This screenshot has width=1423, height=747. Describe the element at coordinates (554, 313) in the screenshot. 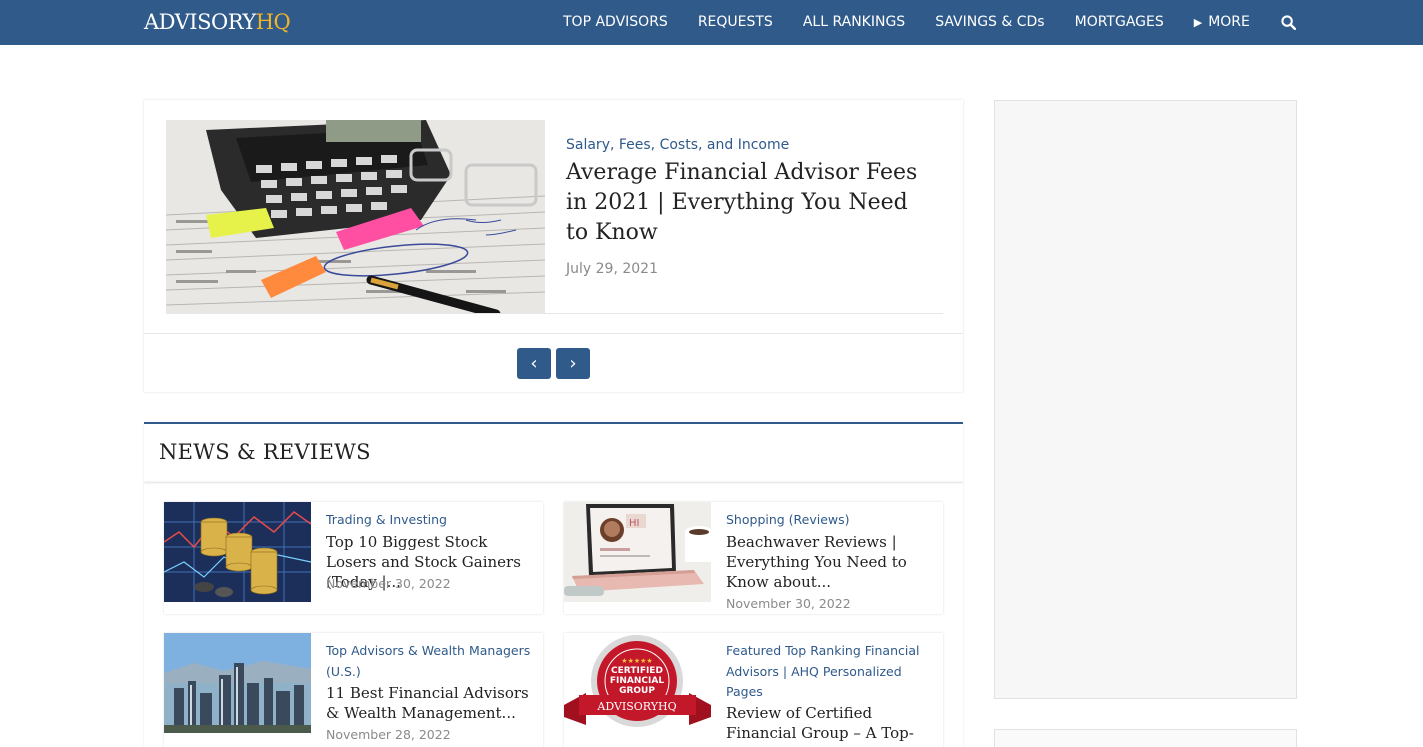

I see `featured-divider` at that location.